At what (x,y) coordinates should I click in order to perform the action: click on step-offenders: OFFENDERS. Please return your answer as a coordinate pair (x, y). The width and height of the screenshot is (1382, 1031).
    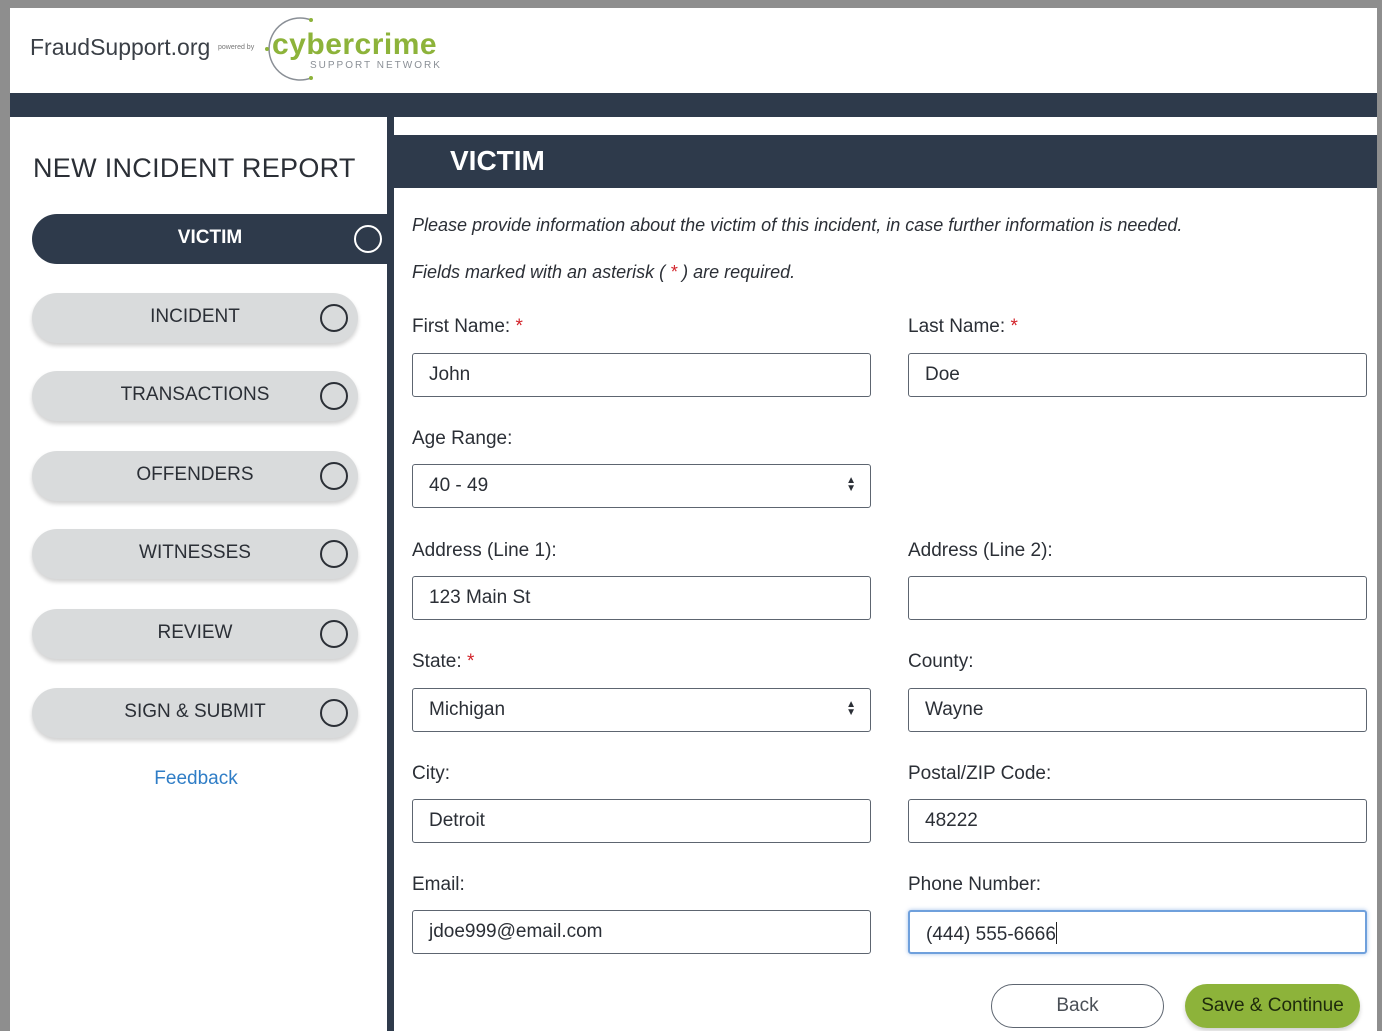
    Looking at the image, I should click on (195, 476).